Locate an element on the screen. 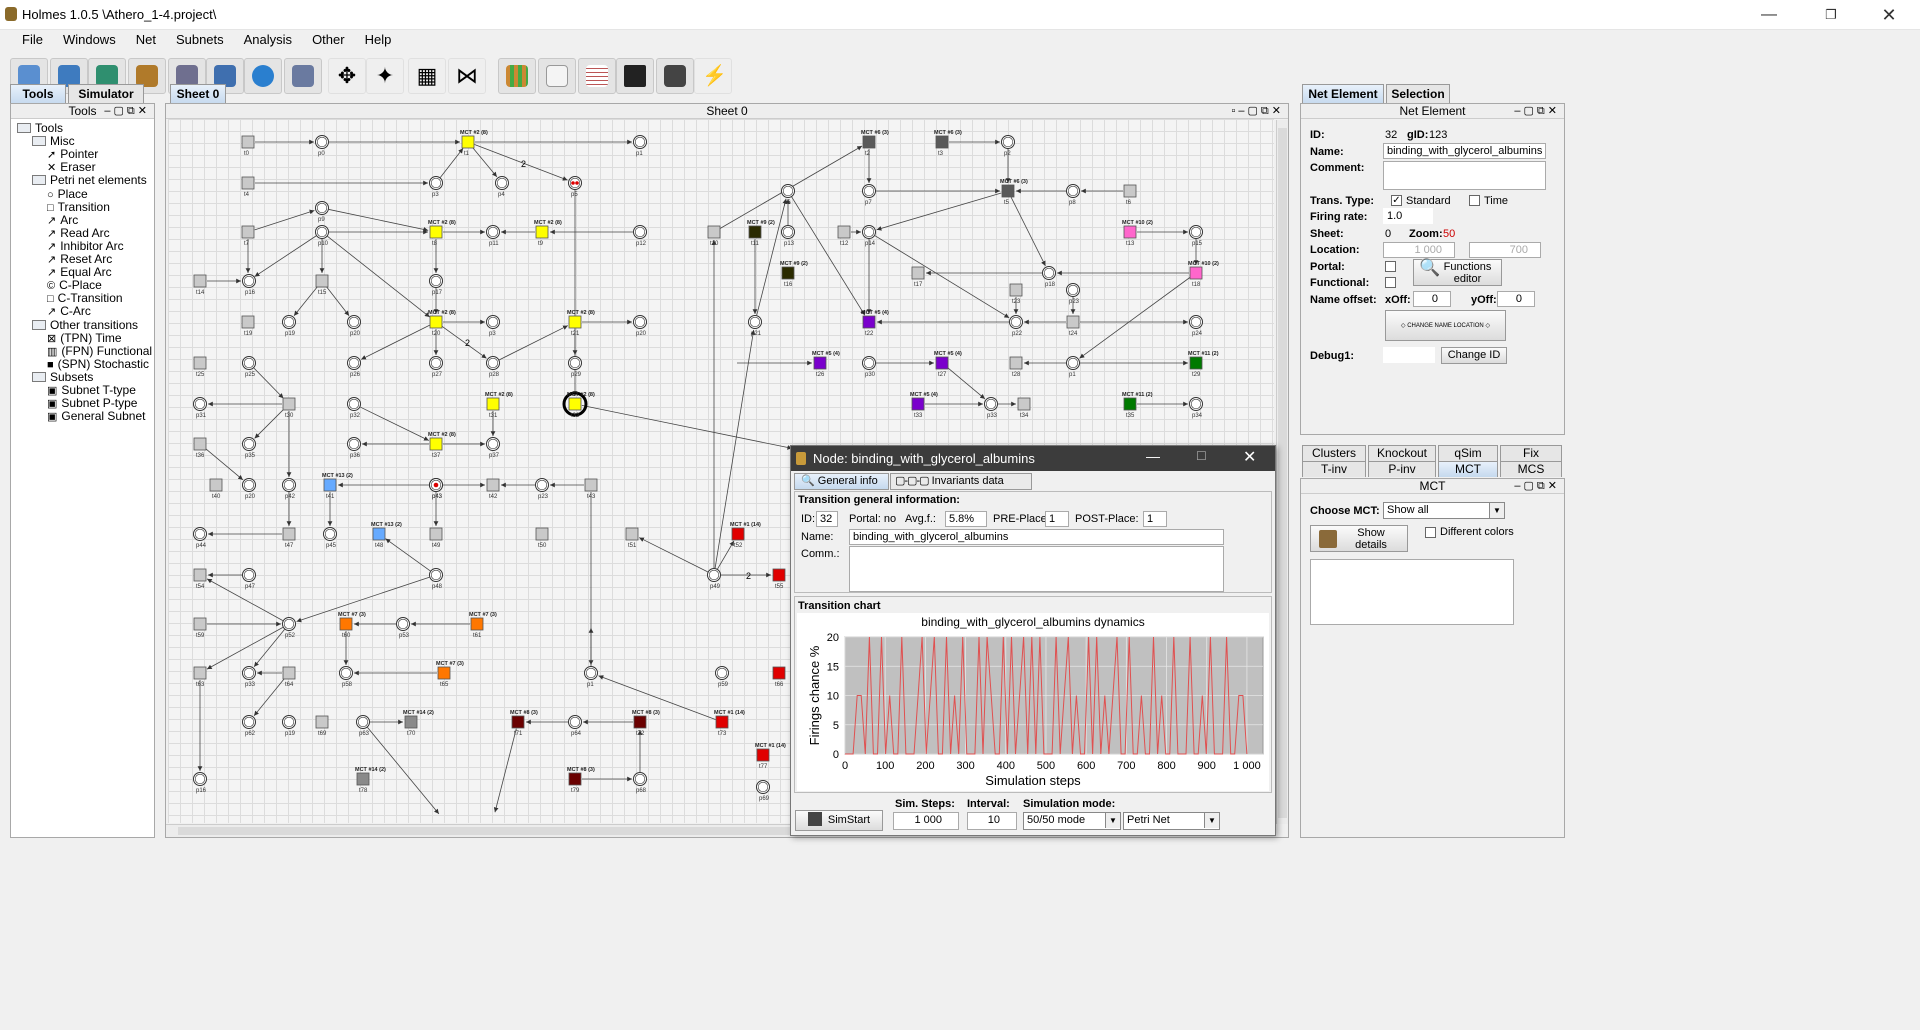  signal-button: ⚡ is located at coordinates (713, 76).